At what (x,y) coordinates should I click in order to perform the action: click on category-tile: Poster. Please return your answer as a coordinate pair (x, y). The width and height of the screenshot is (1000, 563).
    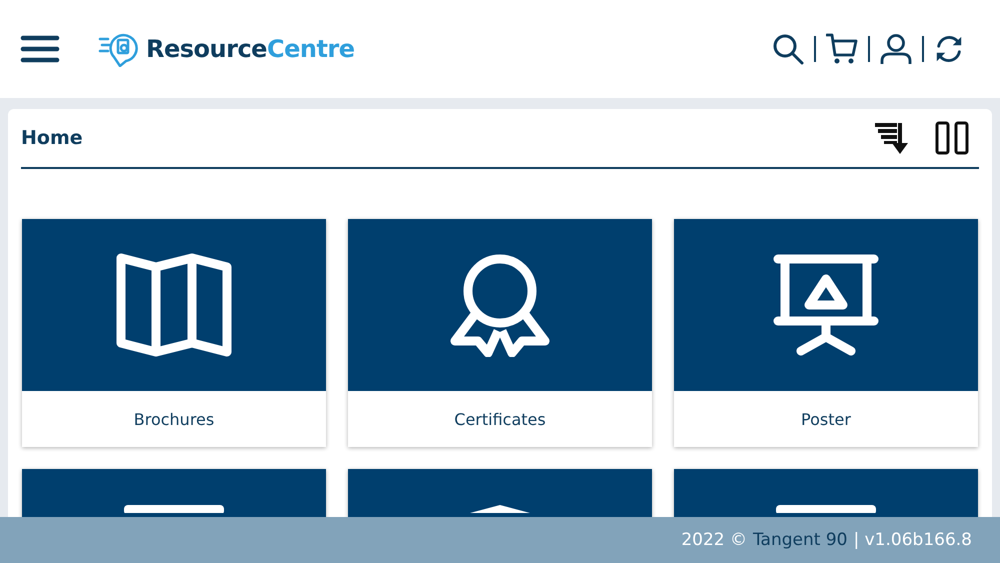
    Looking at the image, I should click on (826, 333).